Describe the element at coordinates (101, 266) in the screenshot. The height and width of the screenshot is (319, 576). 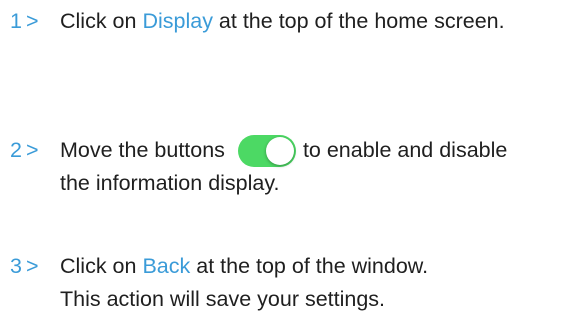
I see `step-3-text-before: Click on` at that location.